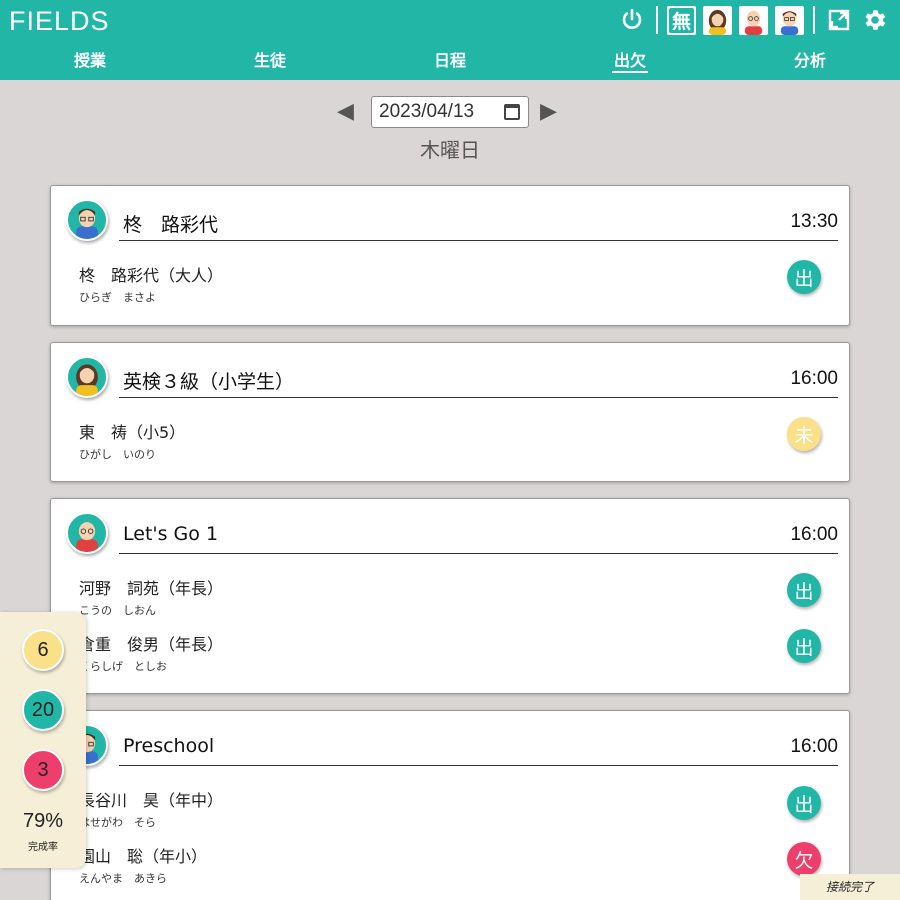 Image resolution: width=900 pixels, height=900 pixels. Describe the element at coordinates (171, 534) in the screenshot. I see `lesson-title: Let's Go 1` at that location.